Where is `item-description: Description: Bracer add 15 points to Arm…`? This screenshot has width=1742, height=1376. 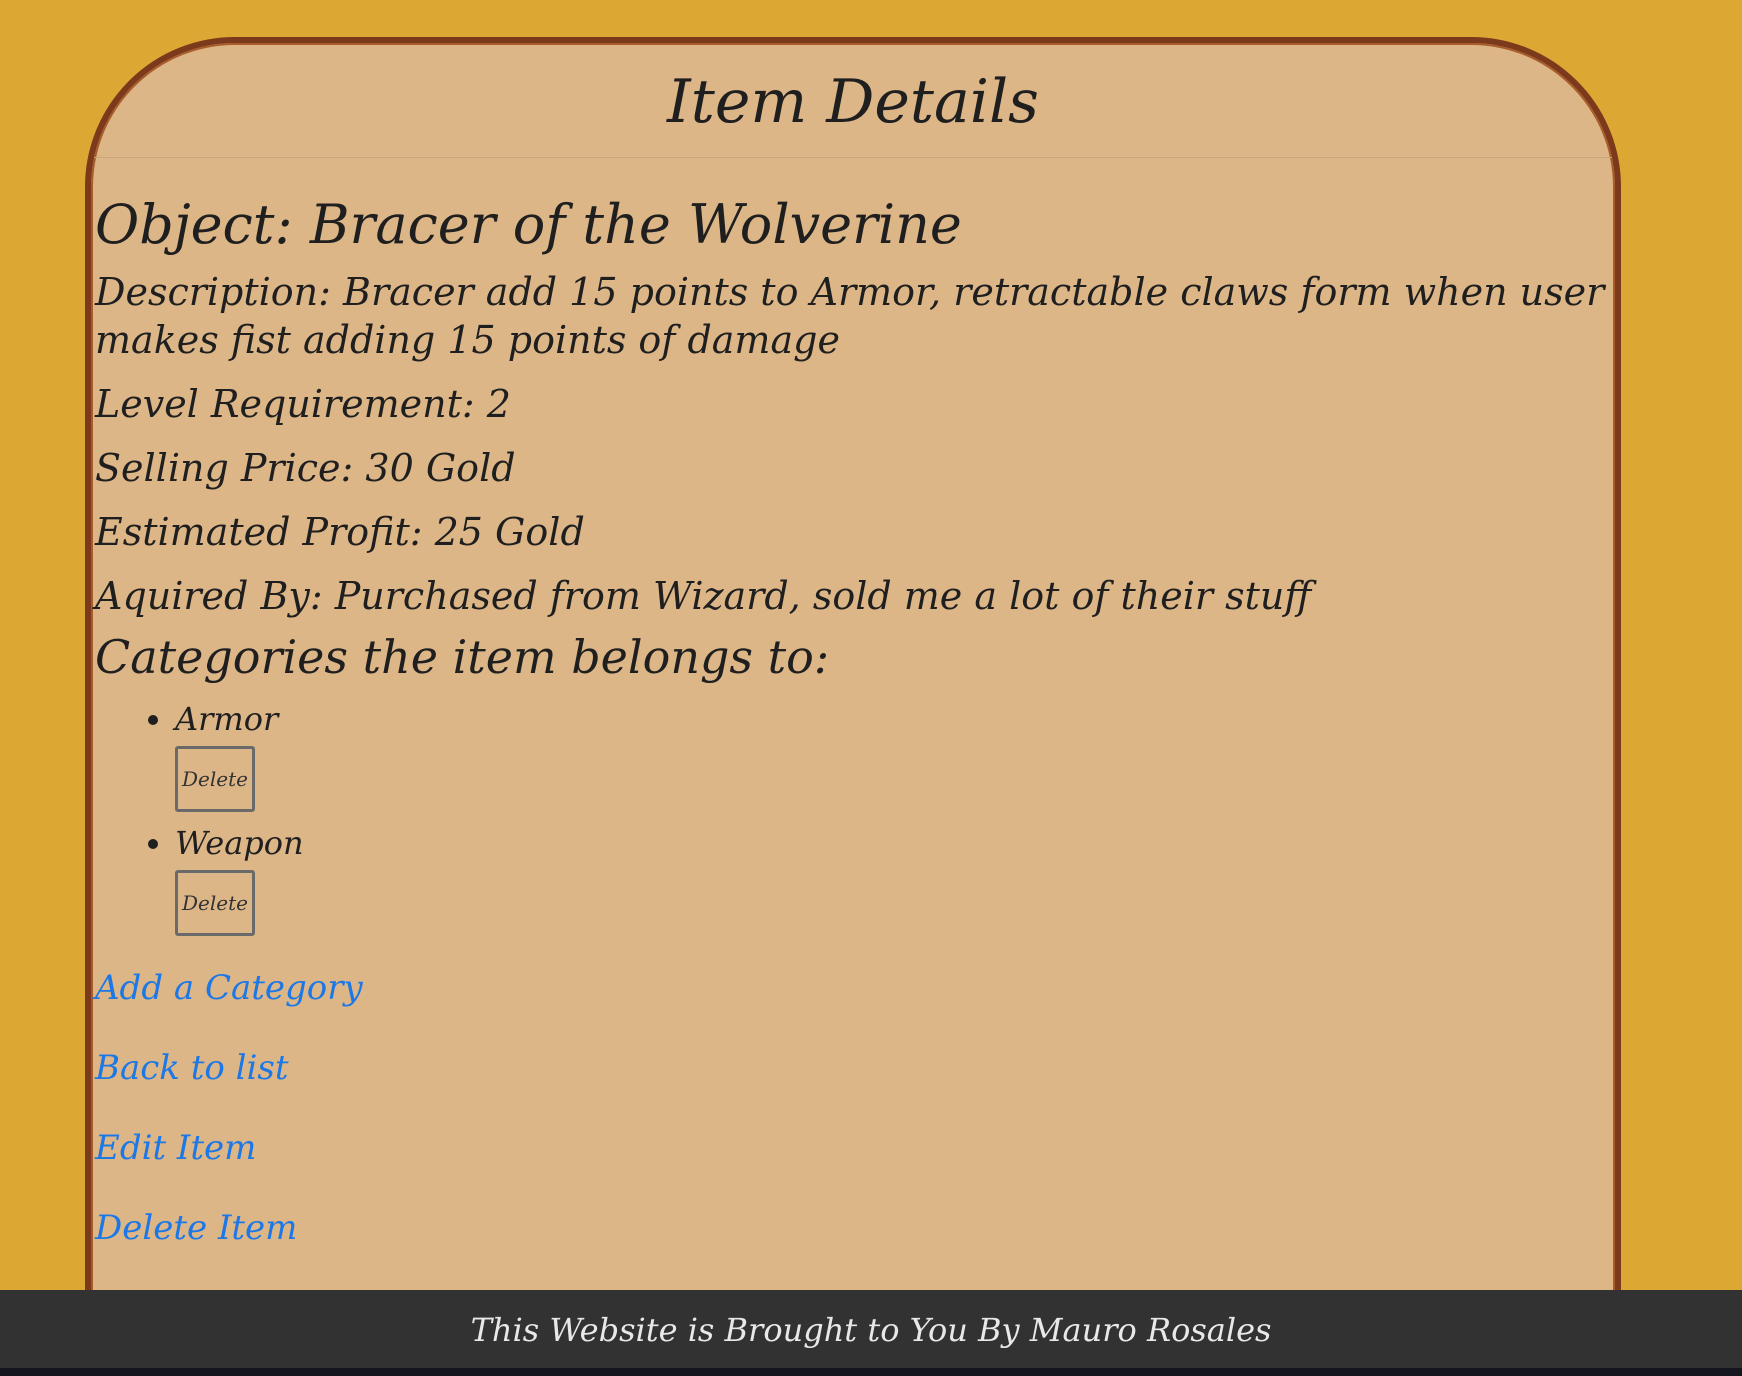 item-description: Description: Bracer add 15 points to Arm… is located at coordinates (850, 316).